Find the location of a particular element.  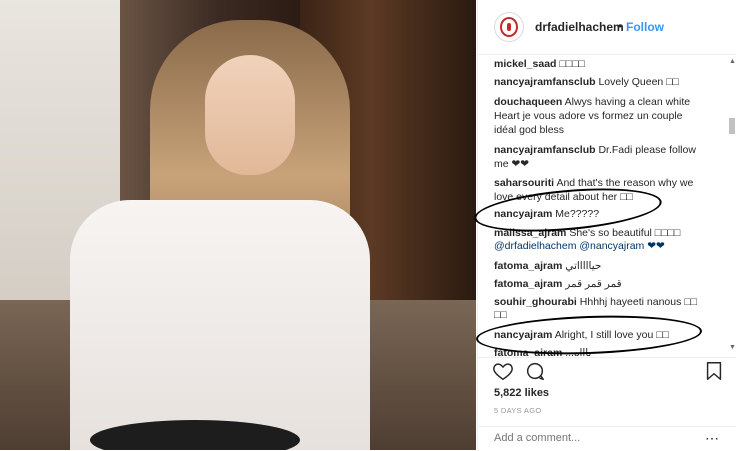

comment-text: She's so beautiful □□□□ is located at coordinates (625, 233).